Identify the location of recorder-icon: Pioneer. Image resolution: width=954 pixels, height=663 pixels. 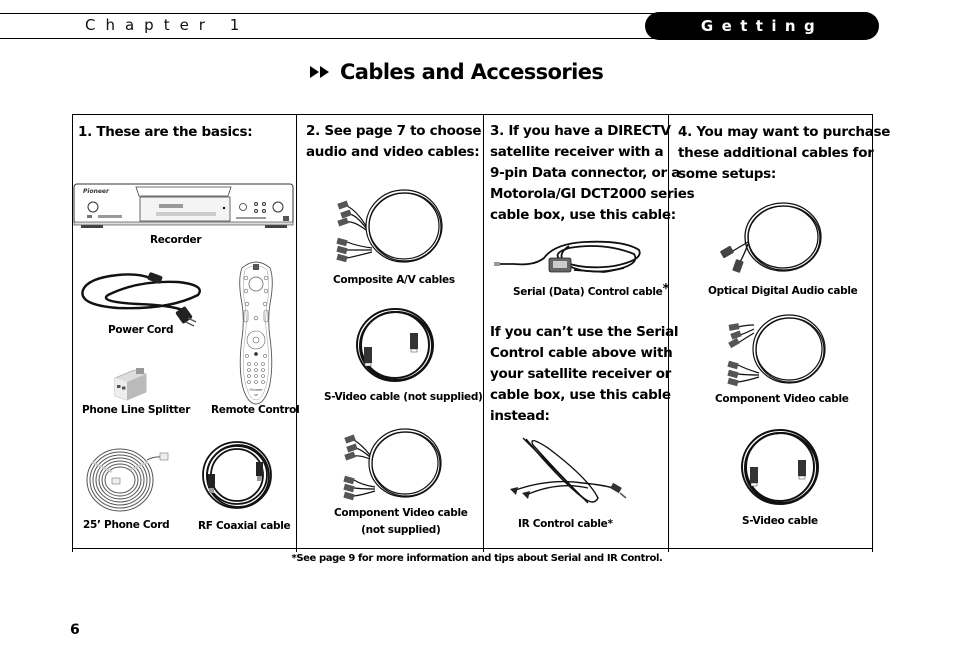
(184, 207).